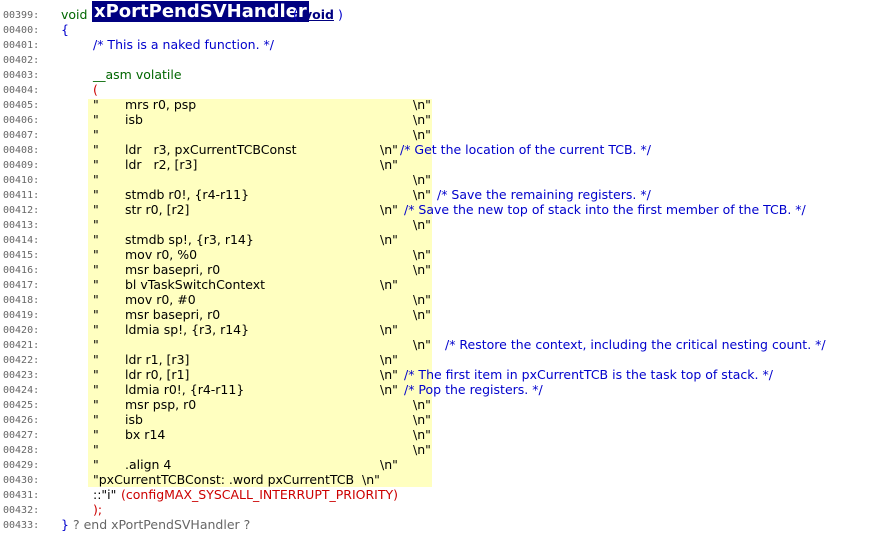 Image resolution: width=895 pixels, height=537 pixels. What do you see at coordinates (65, 524) in the screenshot?
I see `brace-close: }` at bounding box center [65, 524].